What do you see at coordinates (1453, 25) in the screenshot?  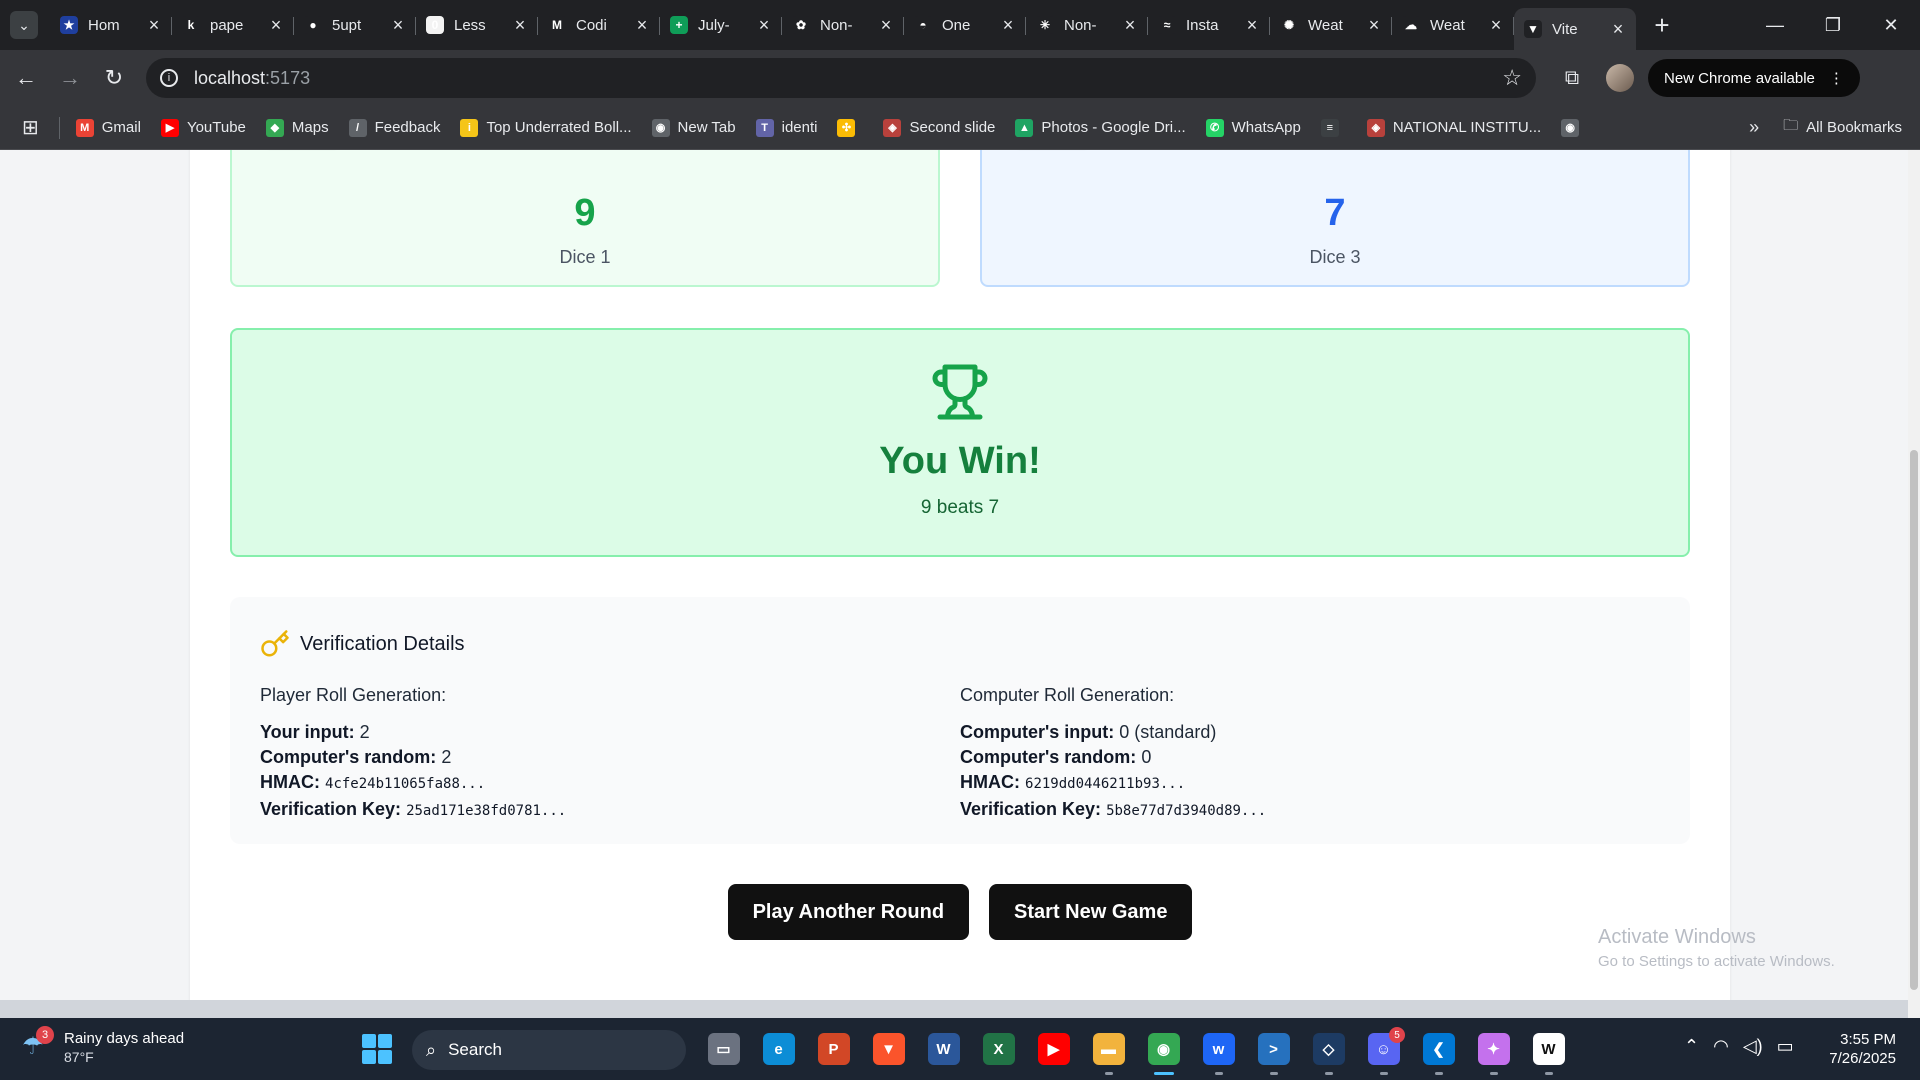 I see `browser-tab: ☁ Weat ×` at bounding box center [1453, 25].